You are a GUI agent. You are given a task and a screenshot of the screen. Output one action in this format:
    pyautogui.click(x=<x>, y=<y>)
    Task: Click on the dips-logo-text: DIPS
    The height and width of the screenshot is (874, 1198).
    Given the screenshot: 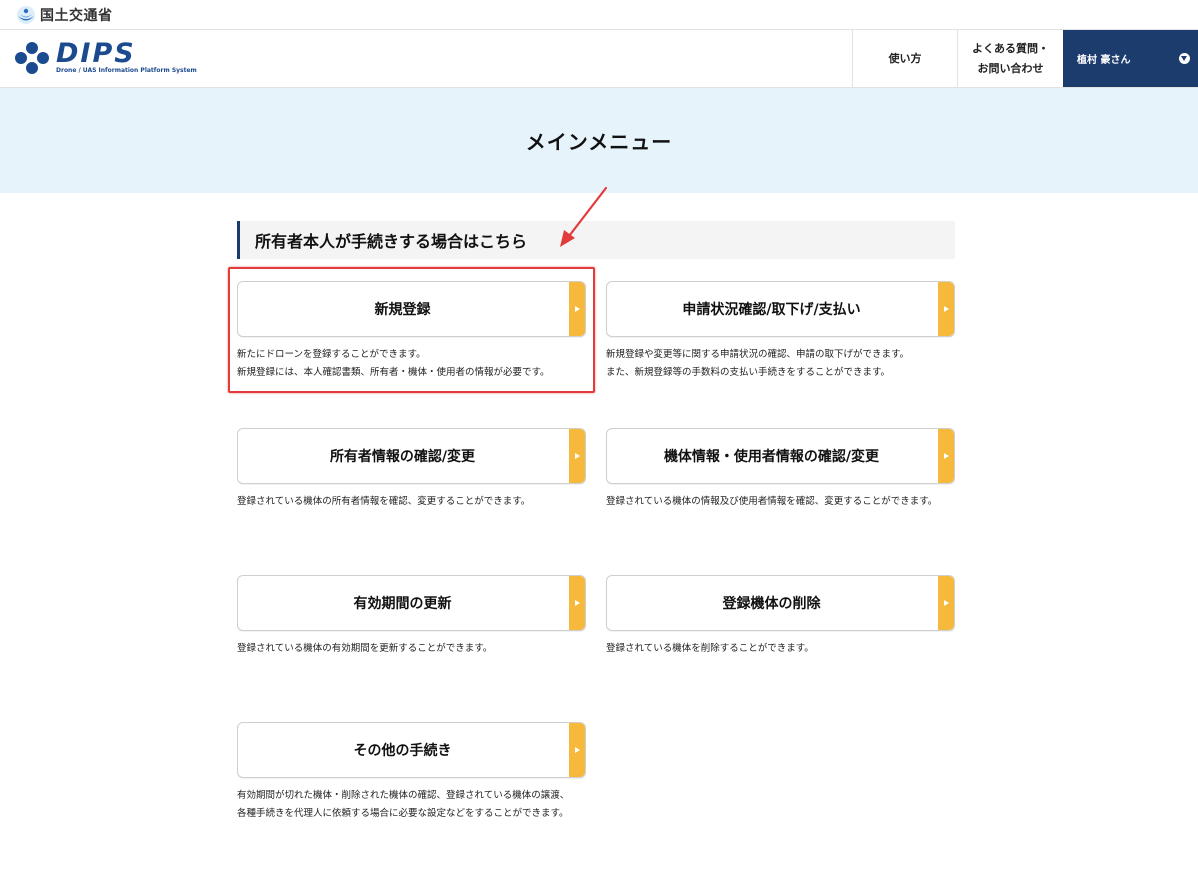 What is the action you would take?
    pyautogui.click(x=96, y=53)
    